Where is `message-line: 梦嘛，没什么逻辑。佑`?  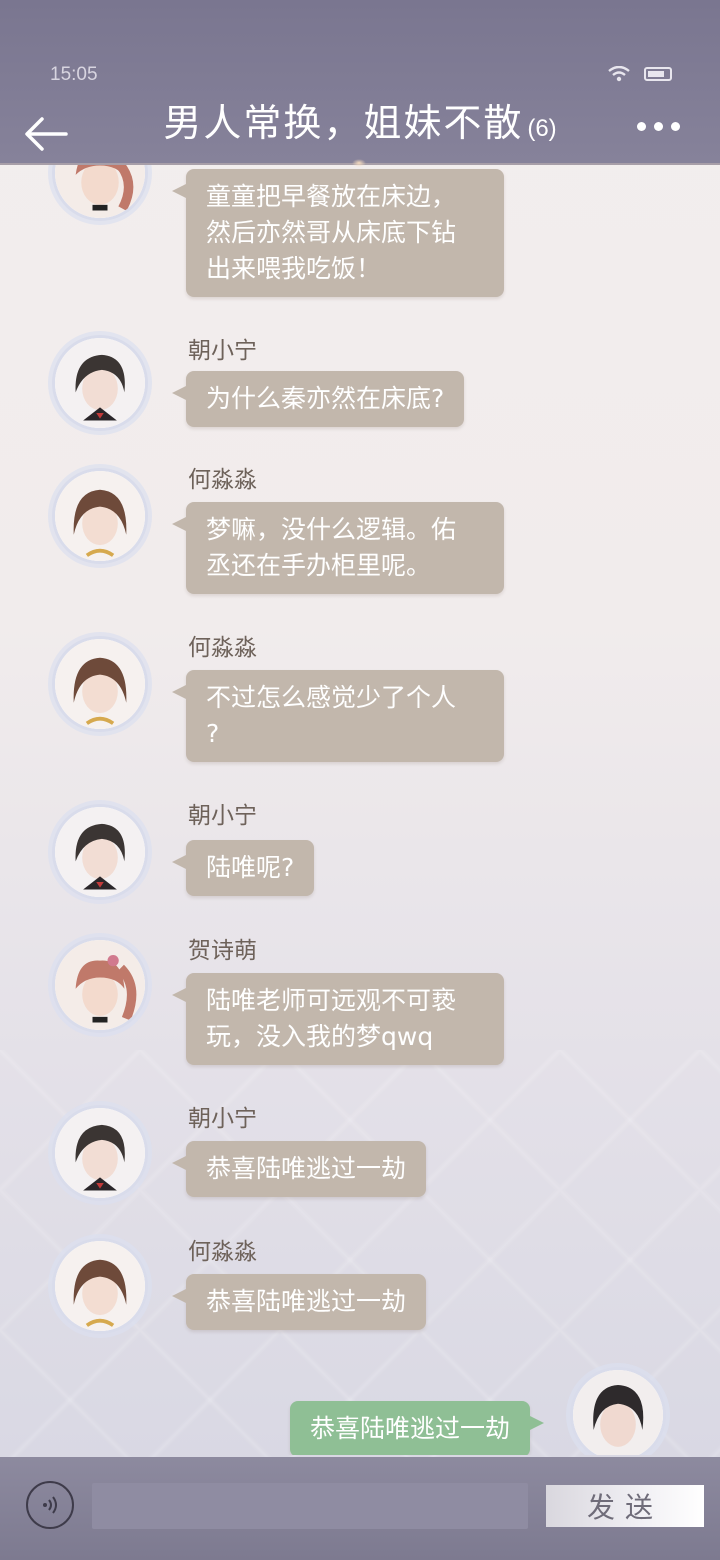 message-line: 梦嘛，没什么逻辑。佑 is located at coordinates (331, 529).